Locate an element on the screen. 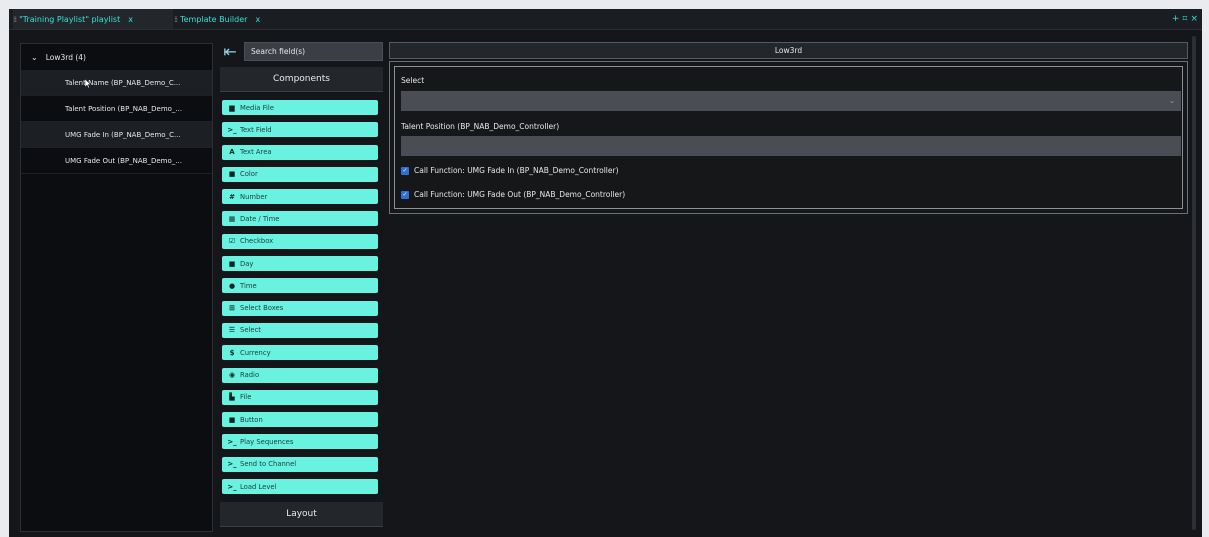 The width and height of the screenshot is (1209, 537). component-label: Date / Time is located at coordinates (260, 218).